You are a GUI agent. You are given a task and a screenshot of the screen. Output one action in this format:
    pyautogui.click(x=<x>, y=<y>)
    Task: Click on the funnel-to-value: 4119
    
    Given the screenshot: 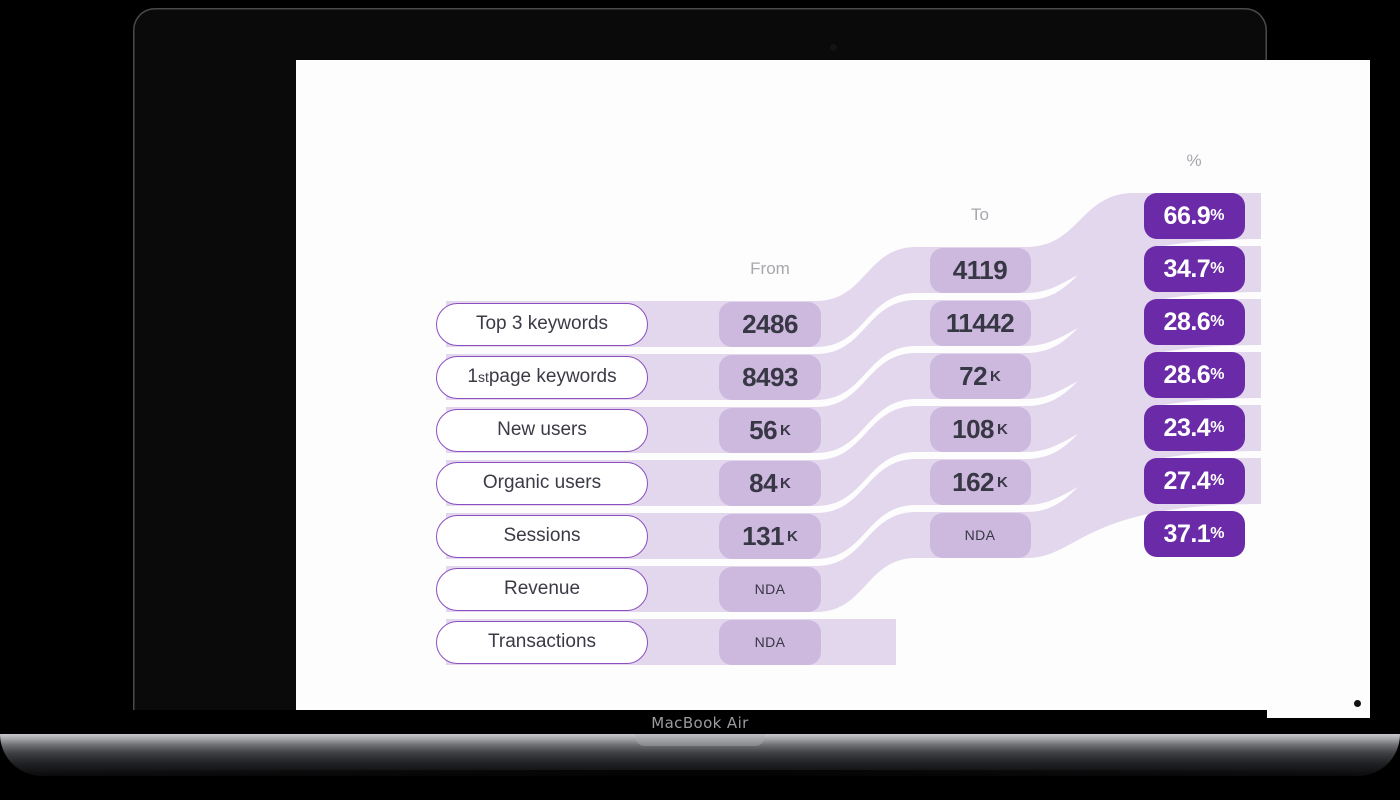 What is the action you would take?
    pyautogui.click(x=980, y=270)
    